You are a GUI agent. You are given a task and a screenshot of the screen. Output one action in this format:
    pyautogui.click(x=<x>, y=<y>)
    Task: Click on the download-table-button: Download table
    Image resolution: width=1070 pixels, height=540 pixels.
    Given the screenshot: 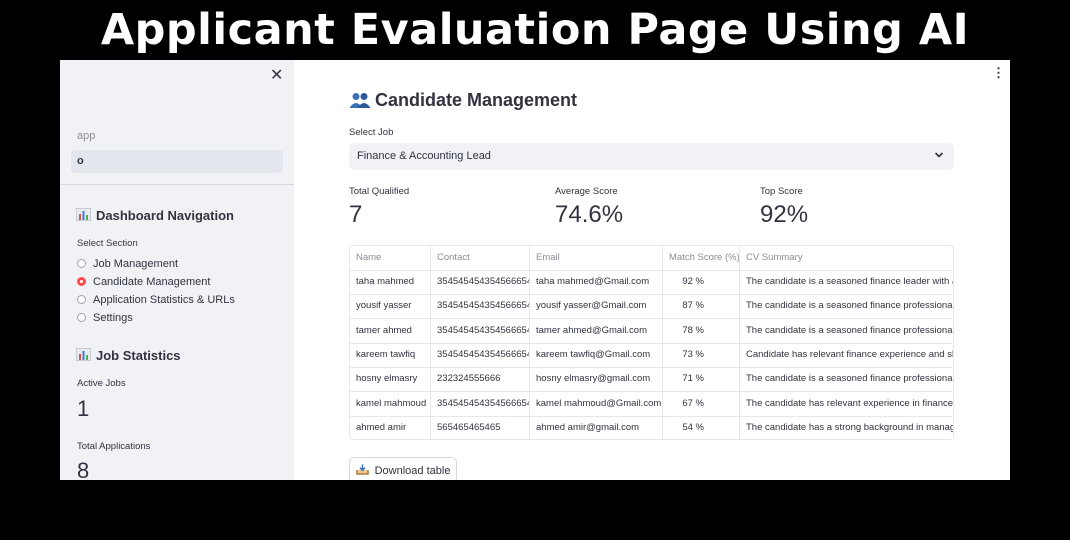 What is the action you would take?
    pyautogui.click(x=403, y=468)
    